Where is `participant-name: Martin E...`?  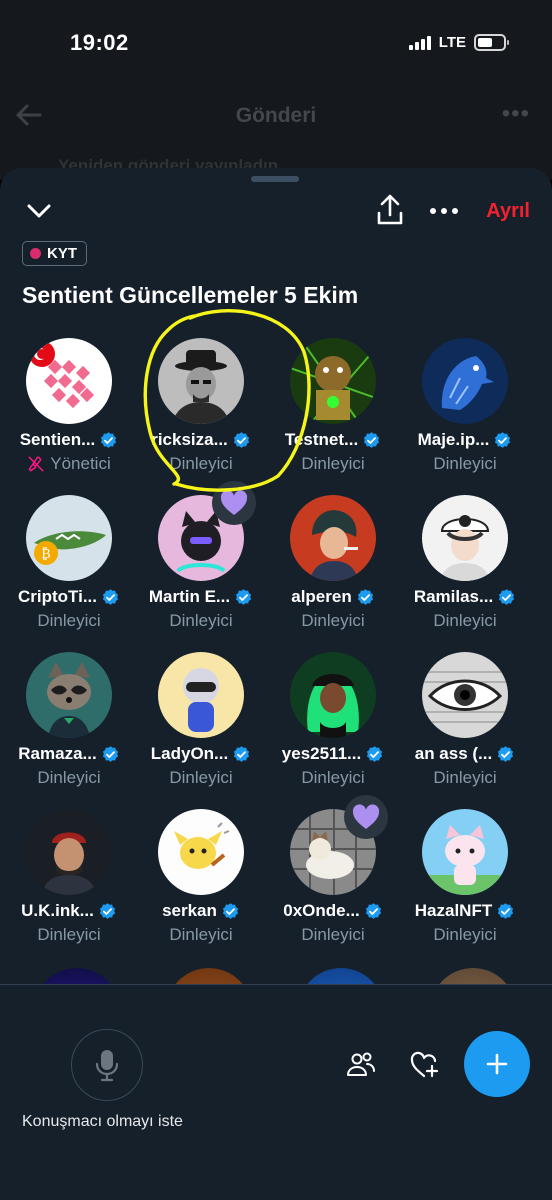 participant-name: Martin E... is located at coordinates (189, 596).